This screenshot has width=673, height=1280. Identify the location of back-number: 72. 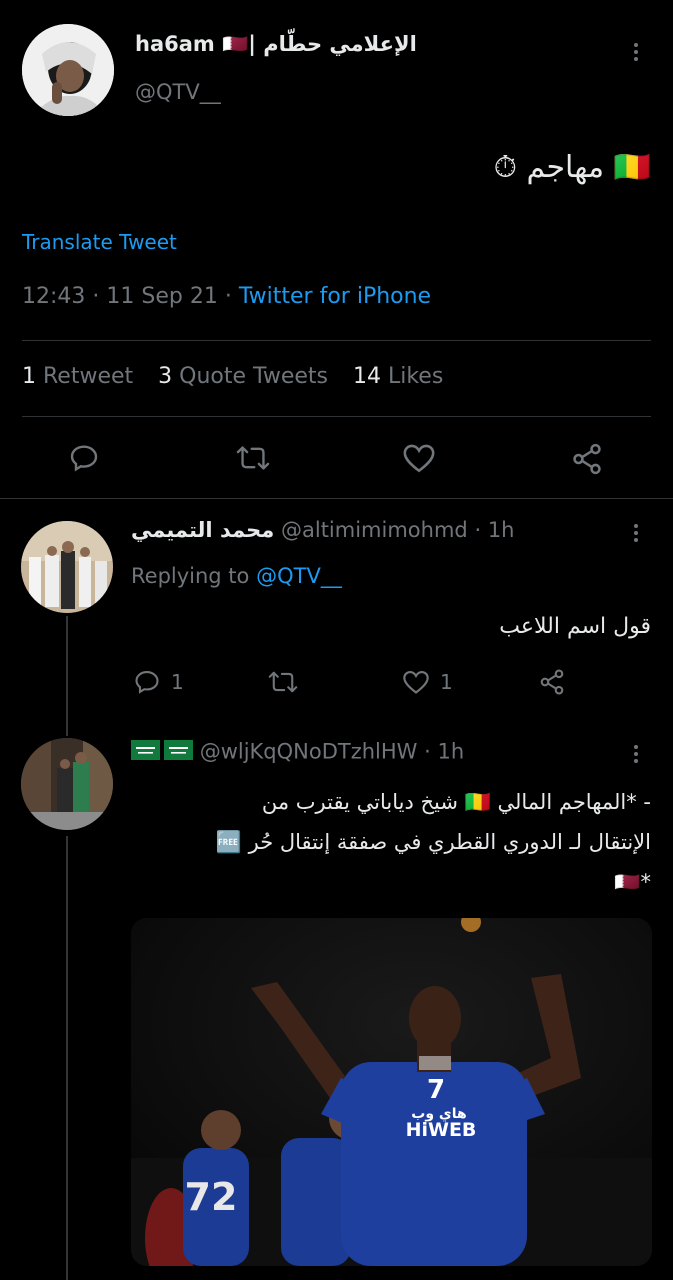
(211, 1197).